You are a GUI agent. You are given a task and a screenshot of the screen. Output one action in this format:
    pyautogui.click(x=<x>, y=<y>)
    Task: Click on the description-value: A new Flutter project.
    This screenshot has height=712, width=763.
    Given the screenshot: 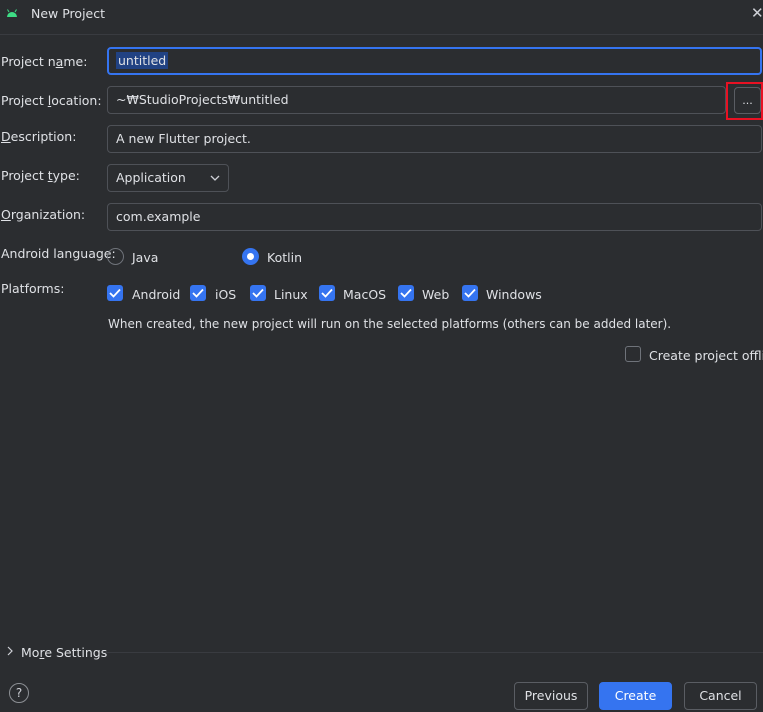 What is the action you would take?
    pyautogui.click(x=183, y=138)
    